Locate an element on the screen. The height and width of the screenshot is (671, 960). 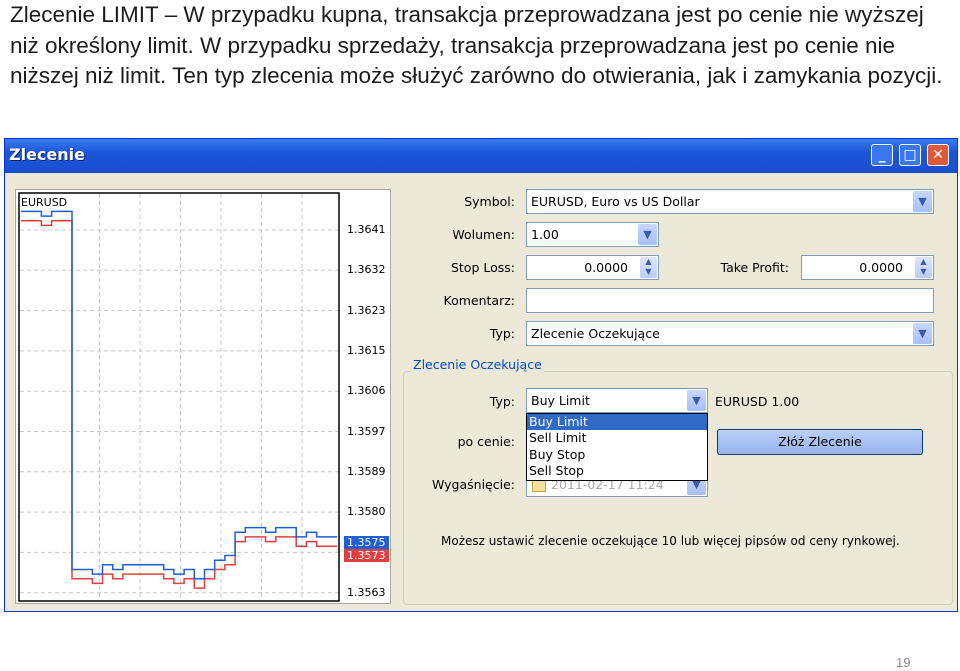
y-tick-label: 1.3632 is located at coordinates (366, 270).